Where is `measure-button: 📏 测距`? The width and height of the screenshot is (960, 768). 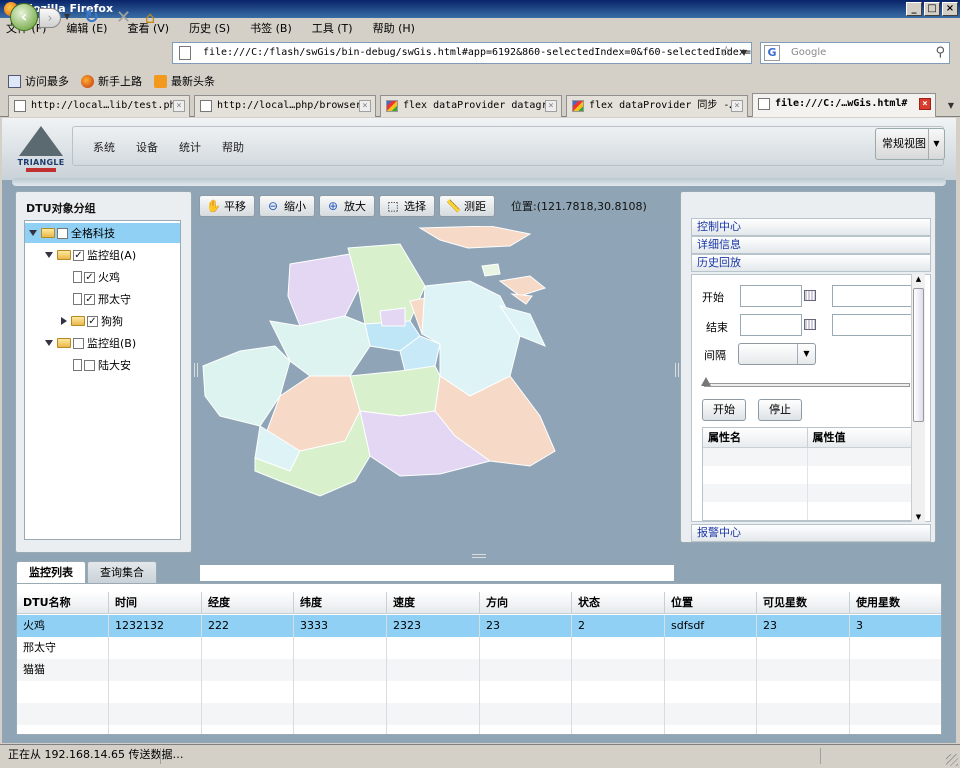
measure-button: 📏 测距 is located at coordinates (467, 206).